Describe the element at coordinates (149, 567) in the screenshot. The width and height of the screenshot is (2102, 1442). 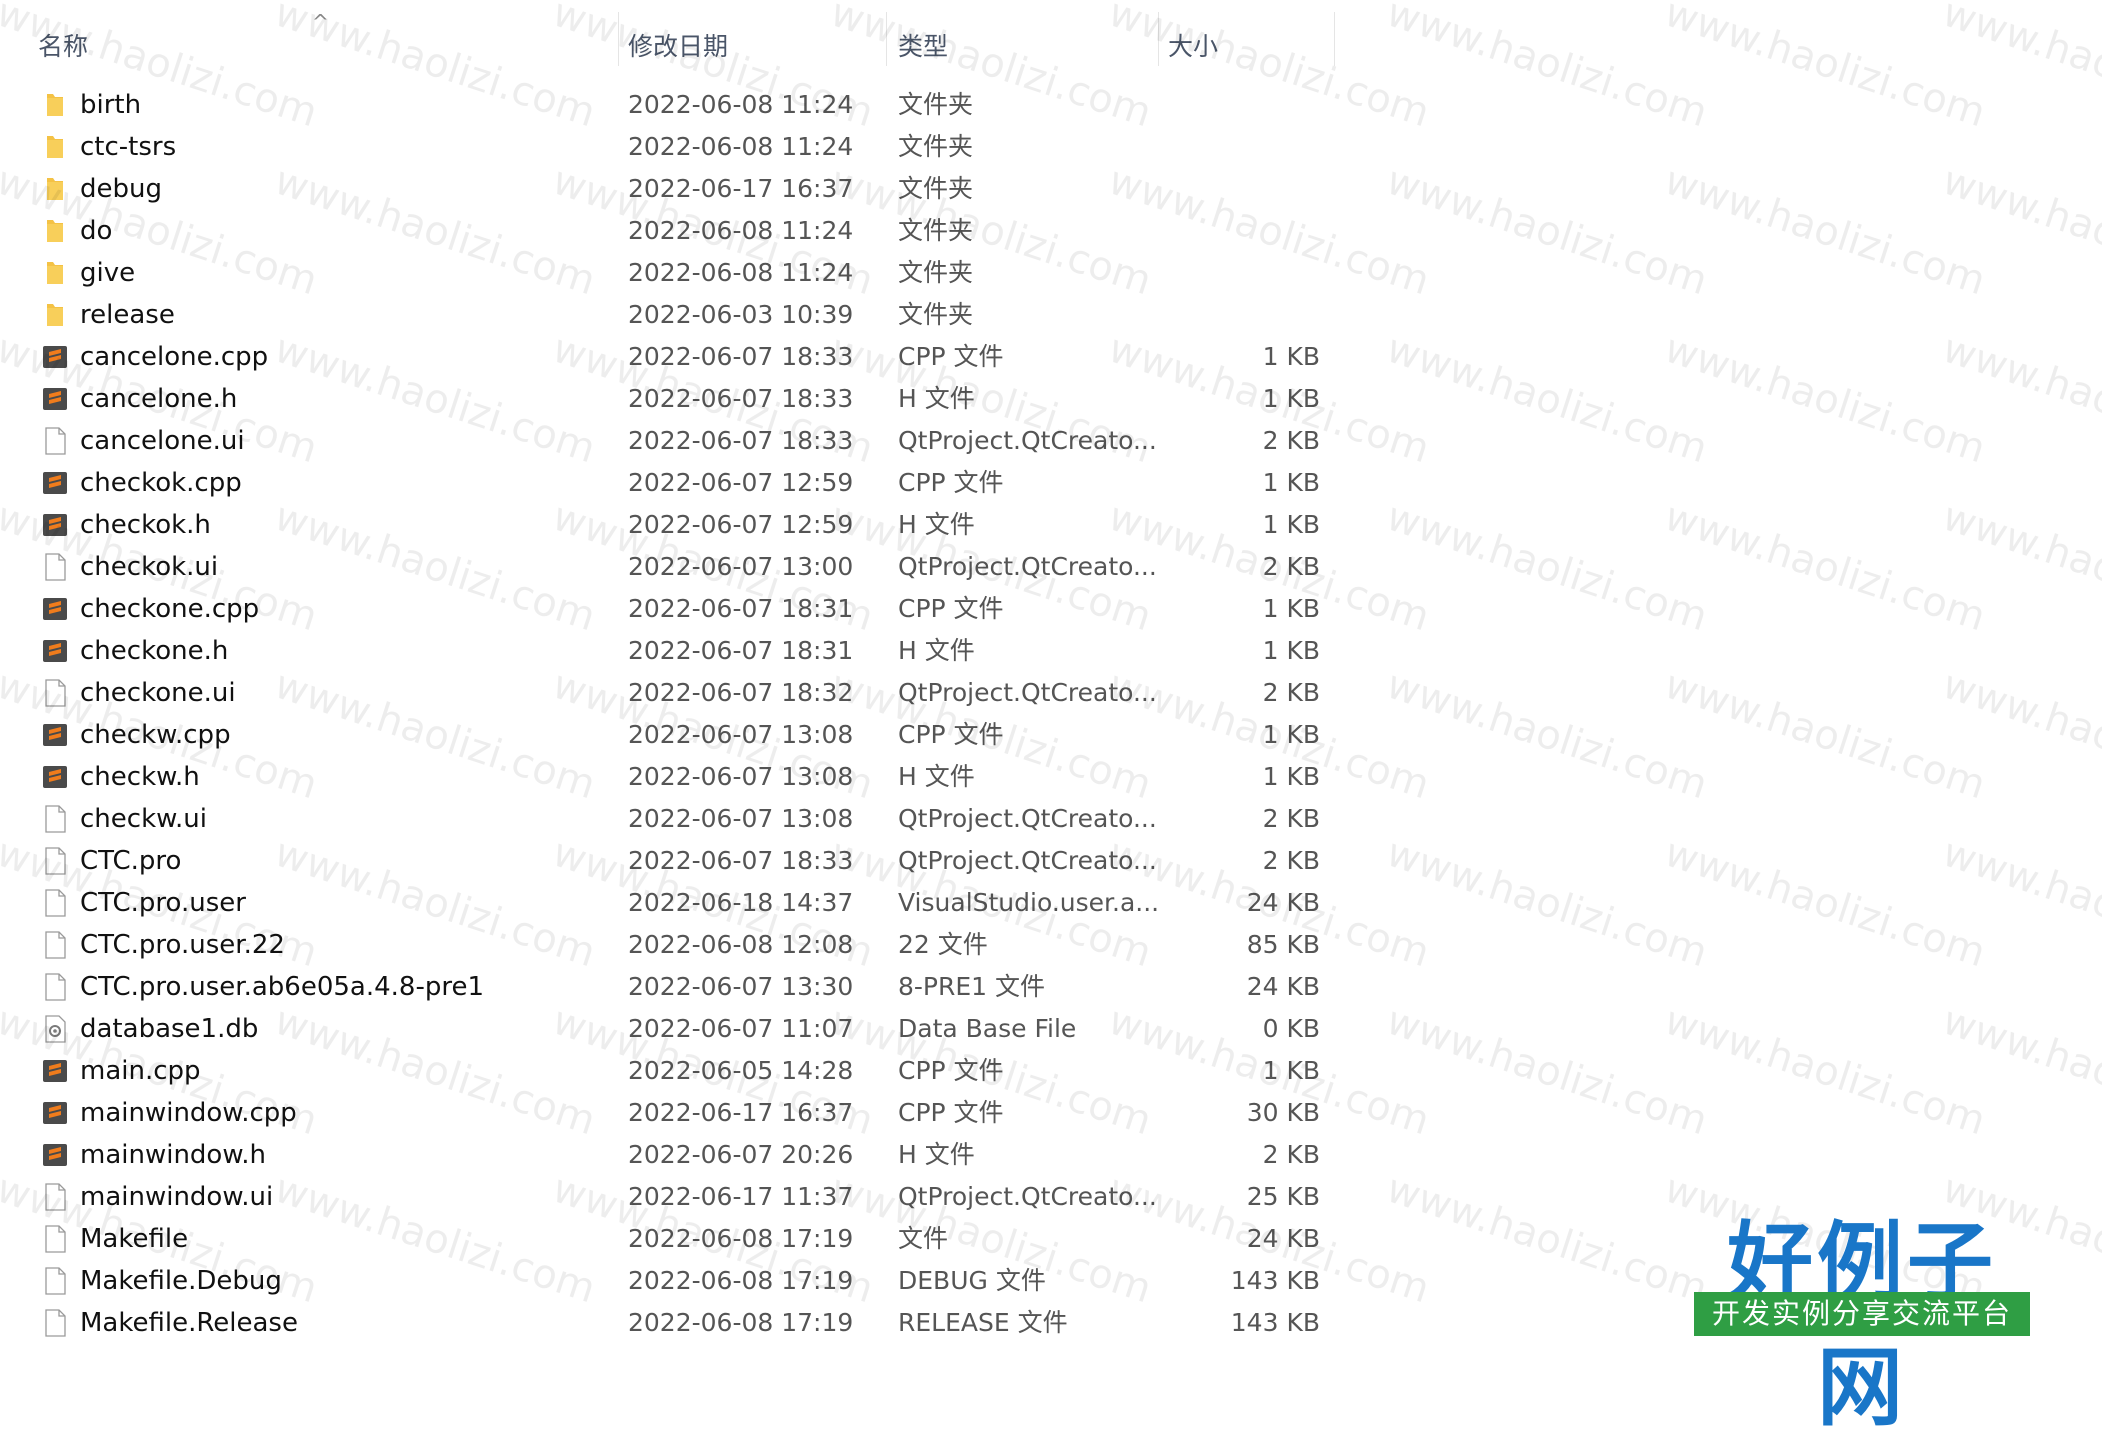
I see `file-name: checkok.ui` at that location.